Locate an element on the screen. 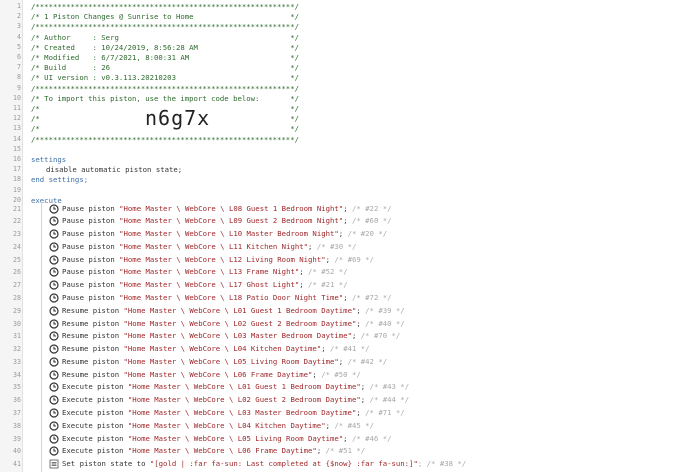  statement-comment: /* #22 */ is located at coordinates (371, 208).